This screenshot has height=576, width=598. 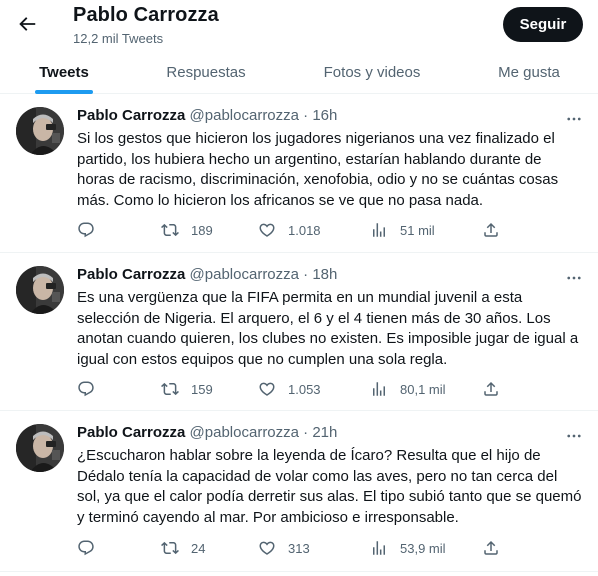 What do you see at coordinates (183, 548) in the screenshot?
I see `retweet-button: 24` at bounding box center [183, 548].